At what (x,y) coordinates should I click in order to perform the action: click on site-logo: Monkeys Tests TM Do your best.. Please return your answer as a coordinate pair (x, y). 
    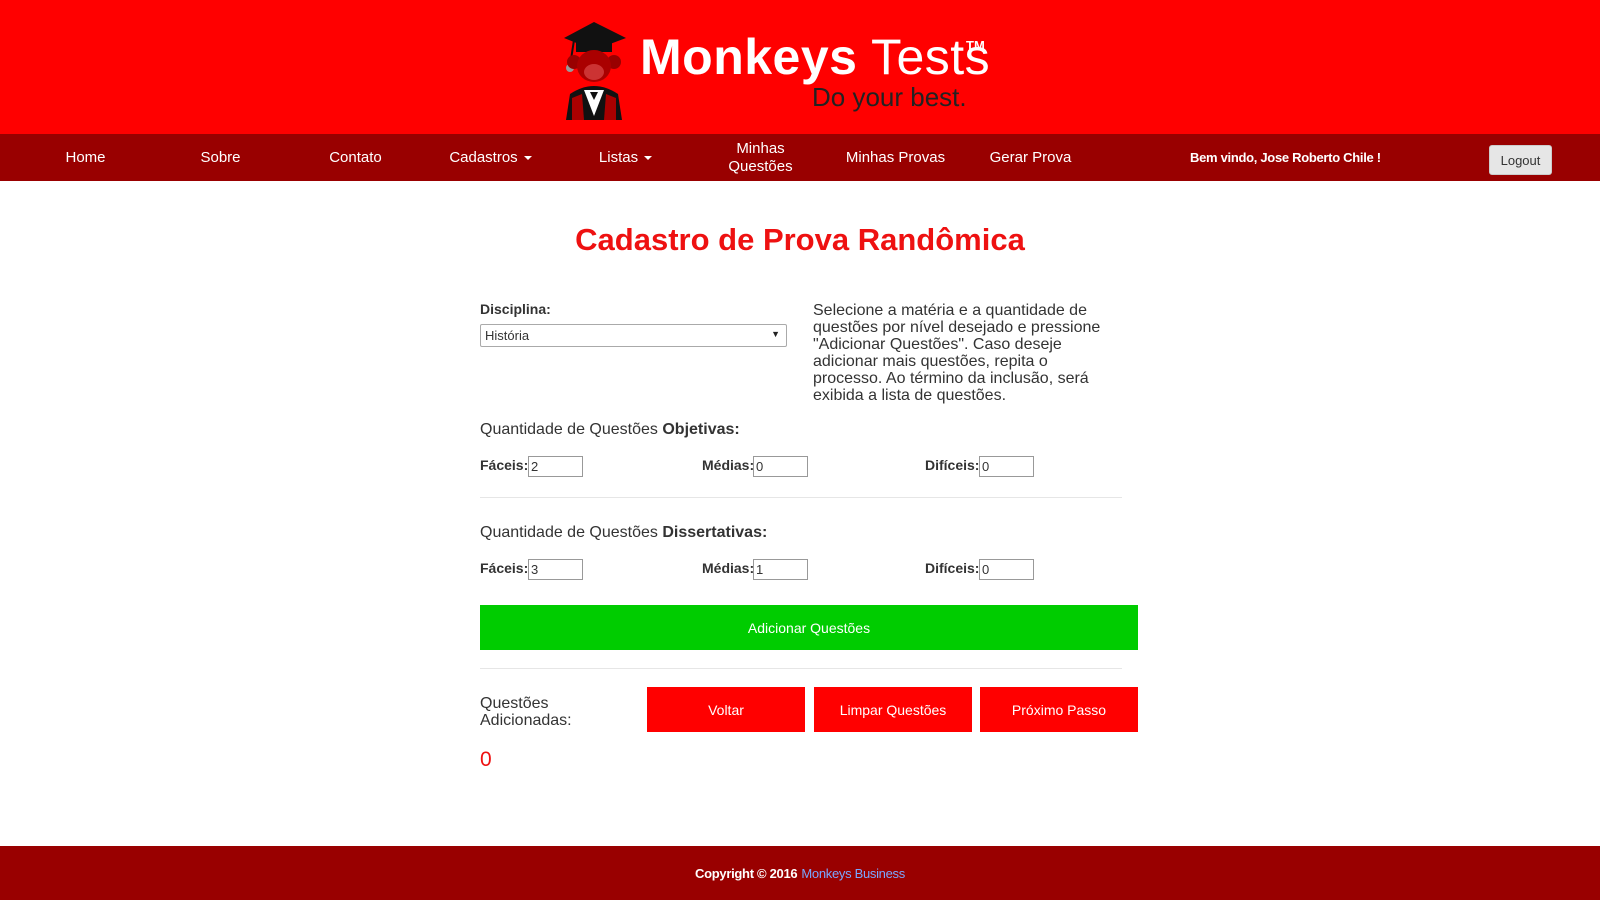
    Looking at the image, I should click on (780, 68).